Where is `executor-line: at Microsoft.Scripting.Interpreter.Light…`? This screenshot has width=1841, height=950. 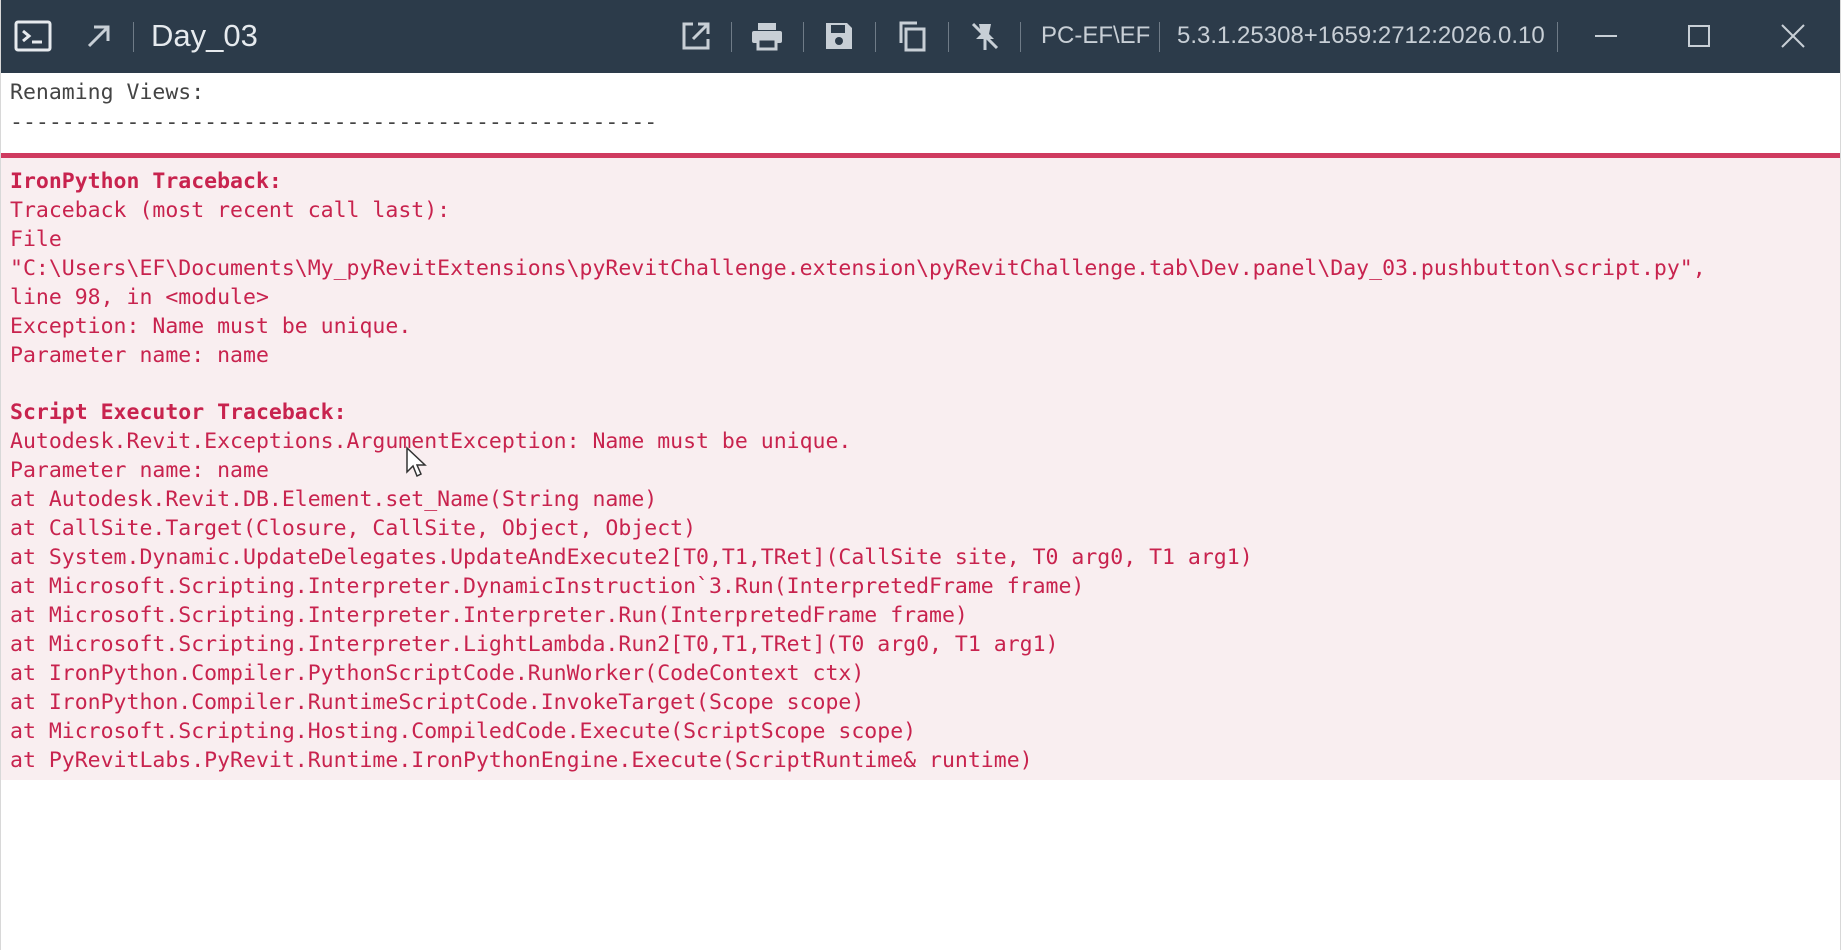
executor-line: at Microsoft.Scripting.Interpreter.Light… is located at coordinates (534, 644).